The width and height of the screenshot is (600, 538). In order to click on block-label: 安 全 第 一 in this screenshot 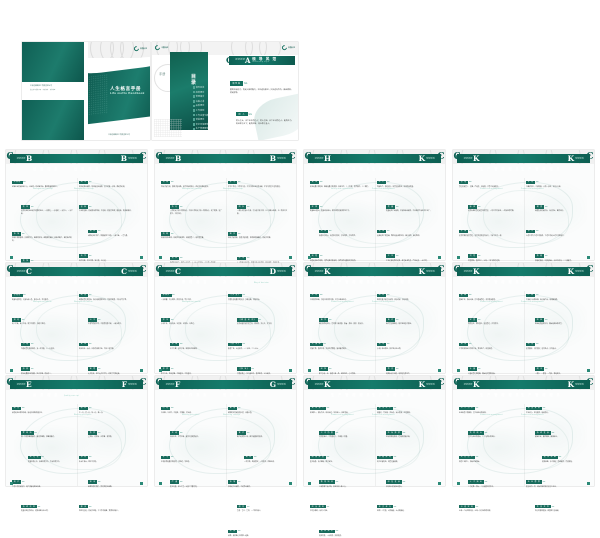, I will do `click(318, 408)`.